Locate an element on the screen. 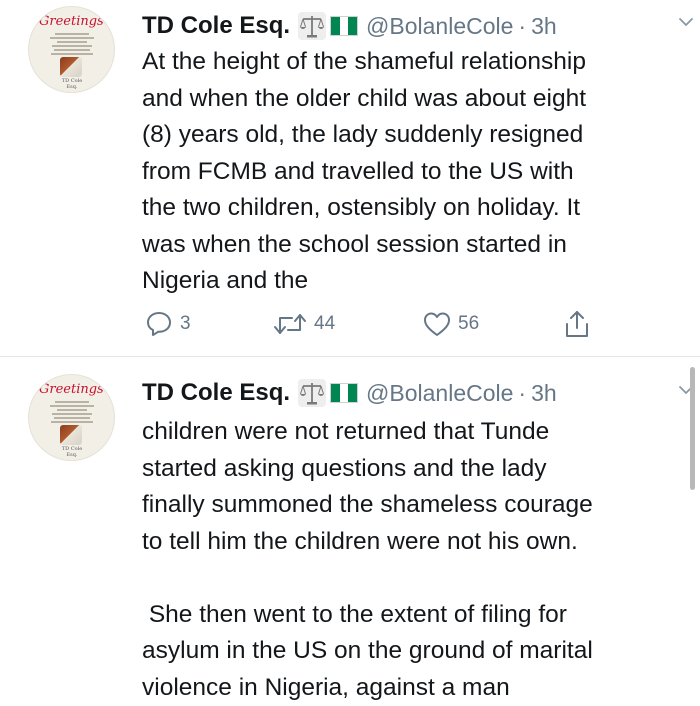 This screenshot has width=700, height=706. like-count: 56 is located at coordinates (469, 323).